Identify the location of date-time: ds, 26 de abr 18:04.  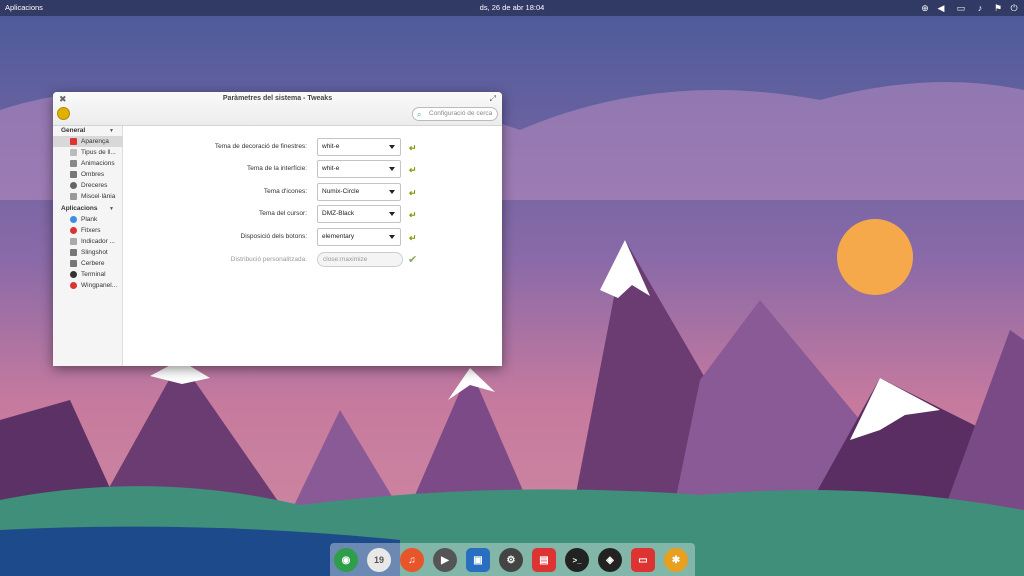
(512, 7).